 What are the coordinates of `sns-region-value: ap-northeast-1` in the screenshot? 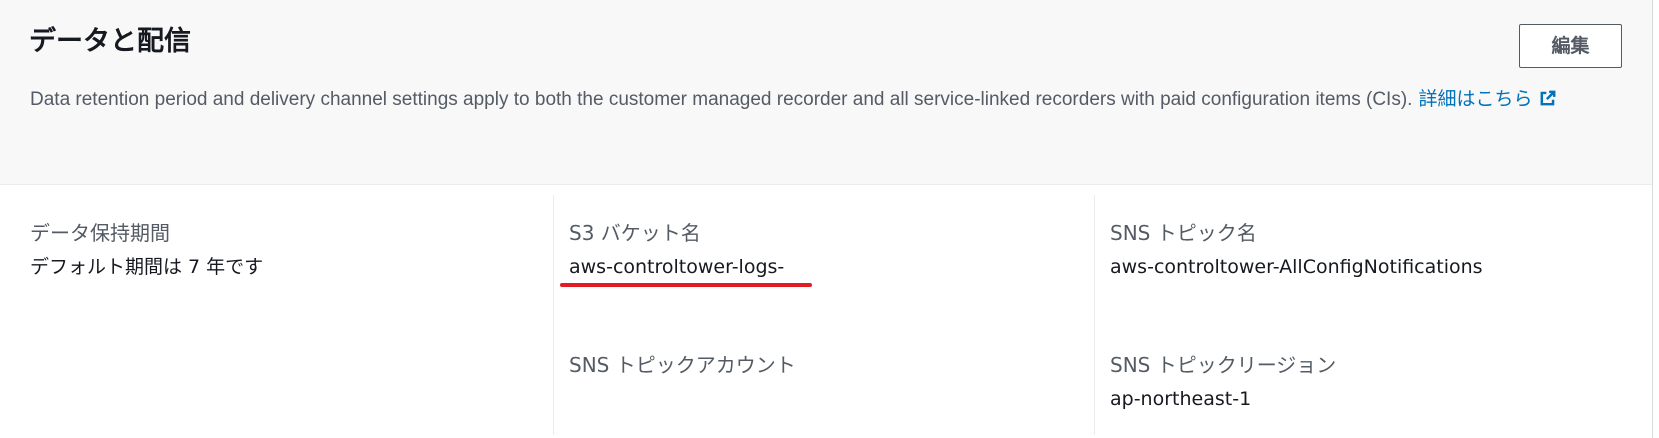 It's located at (1181, 399).